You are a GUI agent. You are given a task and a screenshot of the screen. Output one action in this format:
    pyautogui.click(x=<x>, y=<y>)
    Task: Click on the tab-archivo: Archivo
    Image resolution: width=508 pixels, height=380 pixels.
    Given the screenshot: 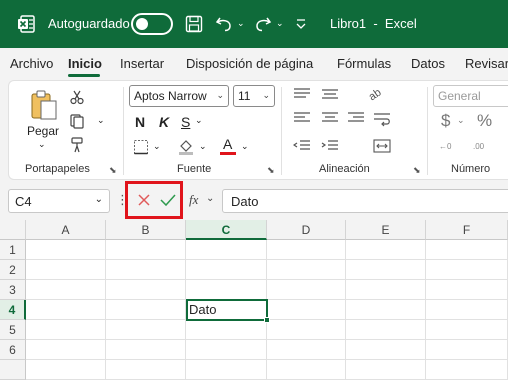 What is the action you would take?
    pyautogui.click(x=31, y=63)
    